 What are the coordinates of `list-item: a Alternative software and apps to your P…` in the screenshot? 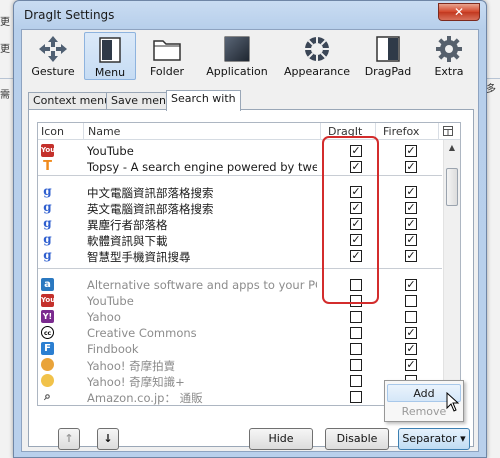 It's located at (240, 285).